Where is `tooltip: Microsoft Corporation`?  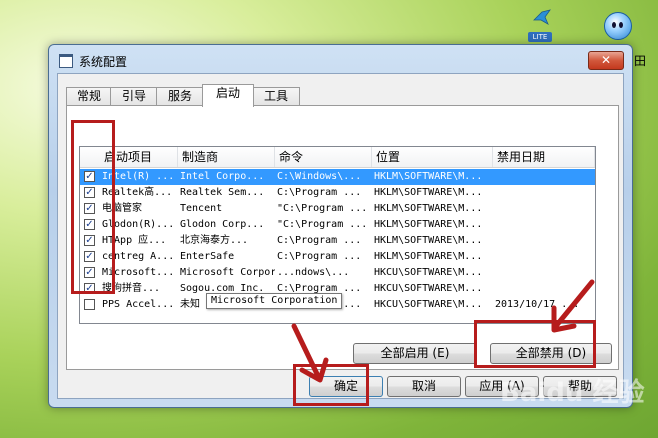 tooltip: Microsoft Corporation is located at coordinates (274, 301).